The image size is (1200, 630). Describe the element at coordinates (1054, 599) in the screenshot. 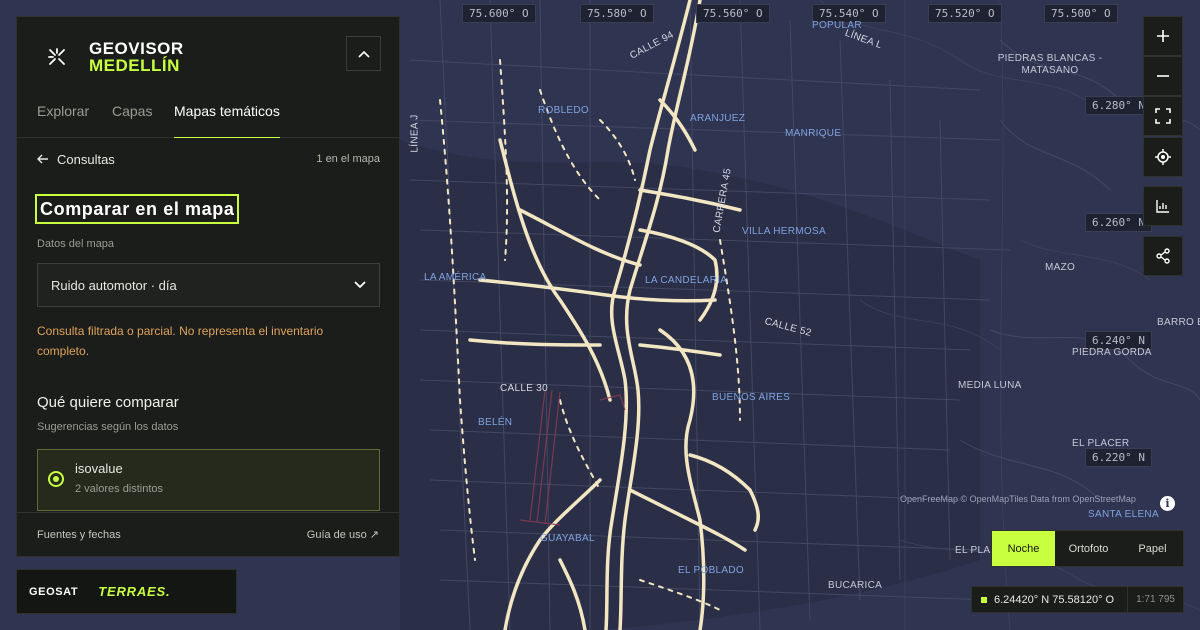

I see `cursor-coordinates: 6.24420° N 75.58120° O` at that location.